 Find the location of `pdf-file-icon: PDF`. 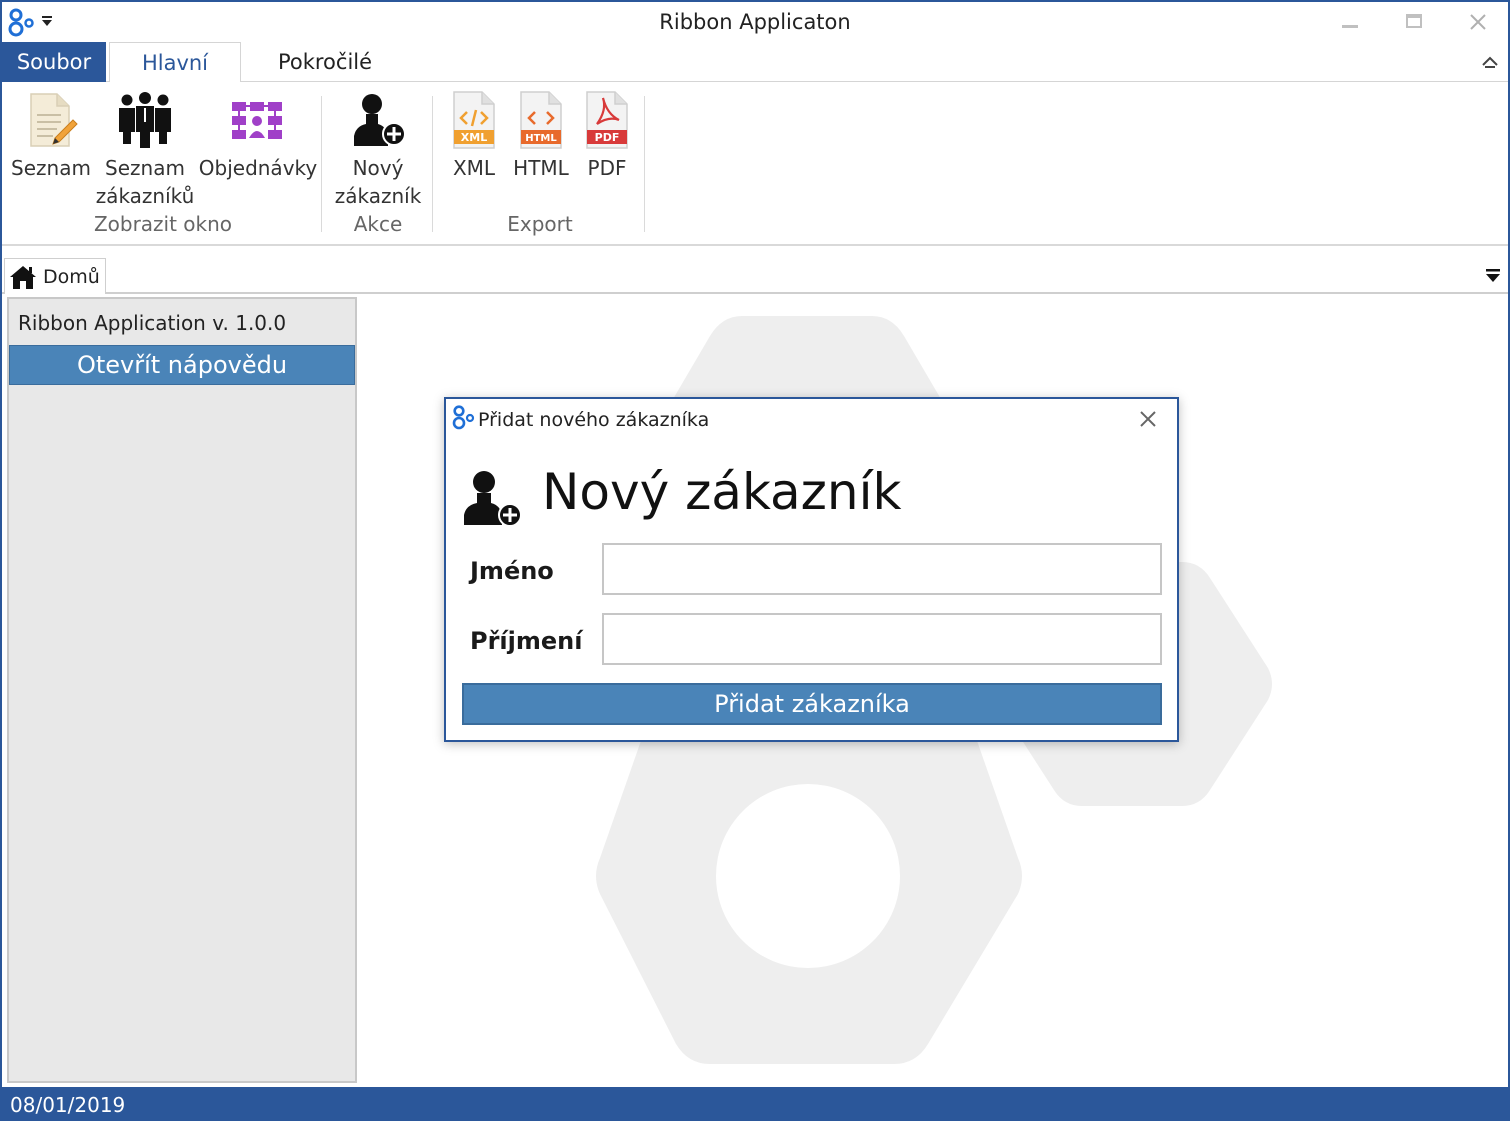

pdf-file-icon: PDF is located at coordinates (607, 120).